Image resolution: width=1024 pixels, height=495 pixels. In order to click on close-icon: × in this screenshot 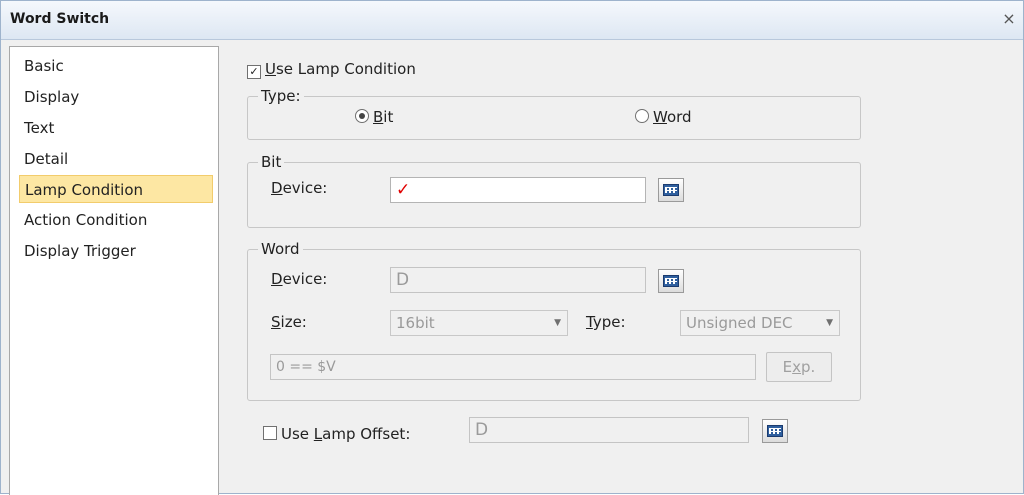, I will do `click(1009, 19)`.